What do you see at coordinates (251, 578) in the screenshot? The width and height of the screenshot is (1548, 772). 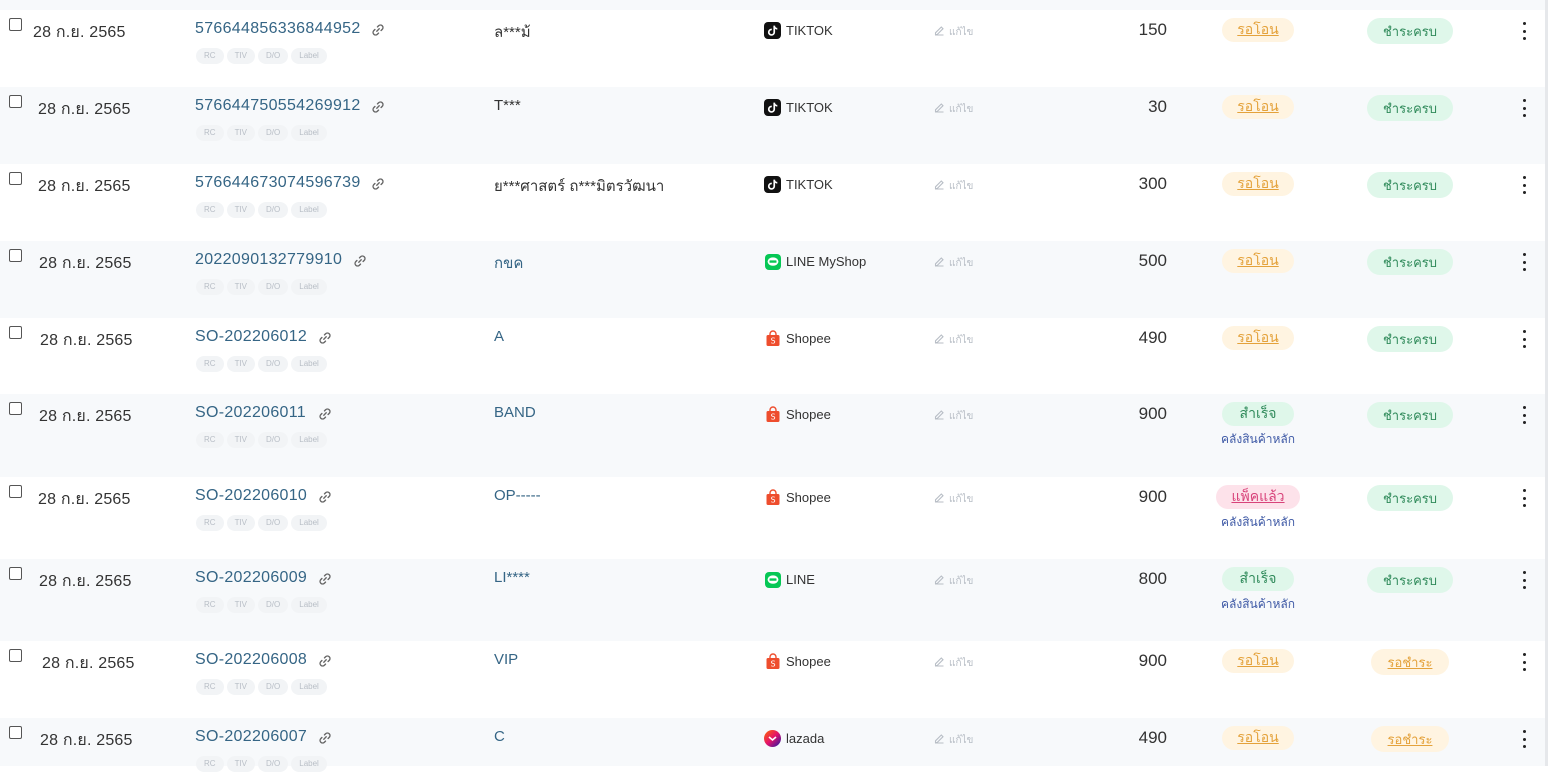 I see `order-number-link: SO-202206009` at bounding box center [251, 578].